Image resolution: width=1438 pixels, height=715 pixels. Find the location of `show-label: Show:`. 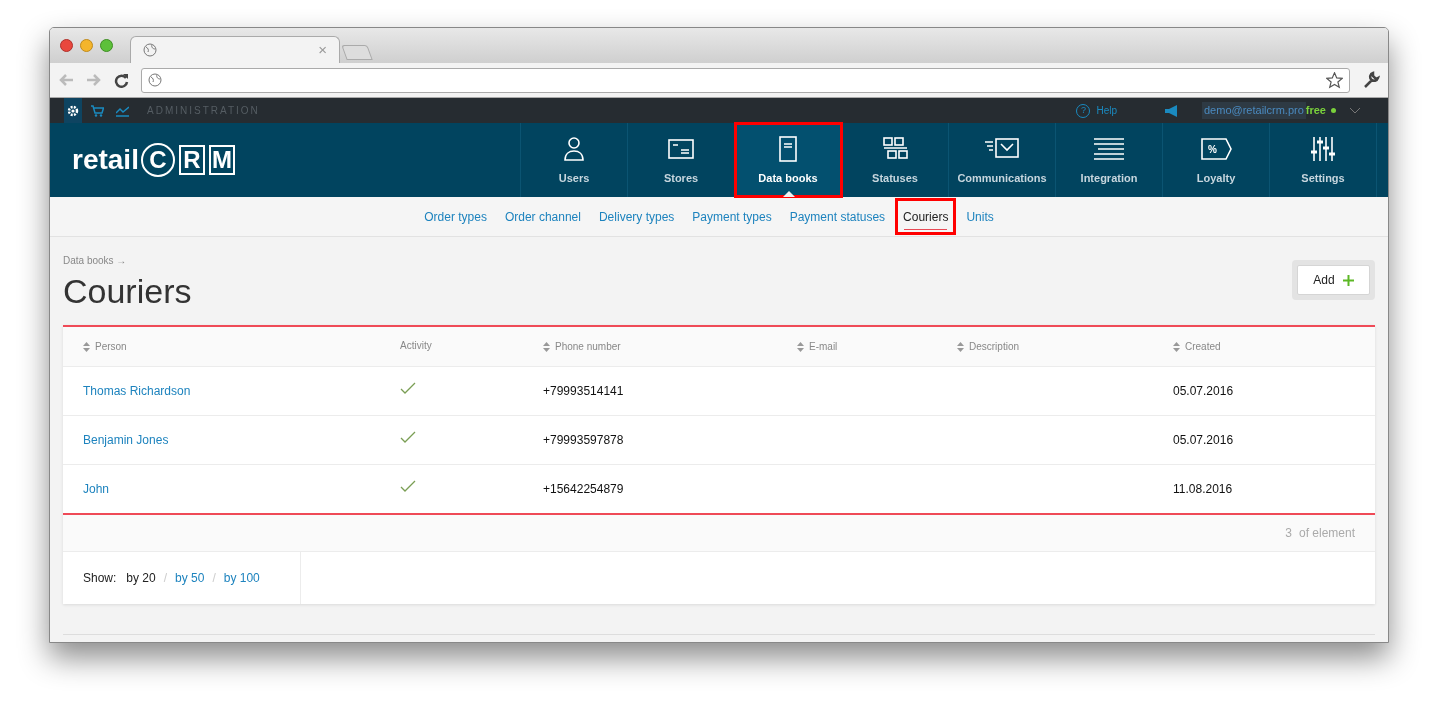

show-label: Show: is located at coordinates (100, 578).